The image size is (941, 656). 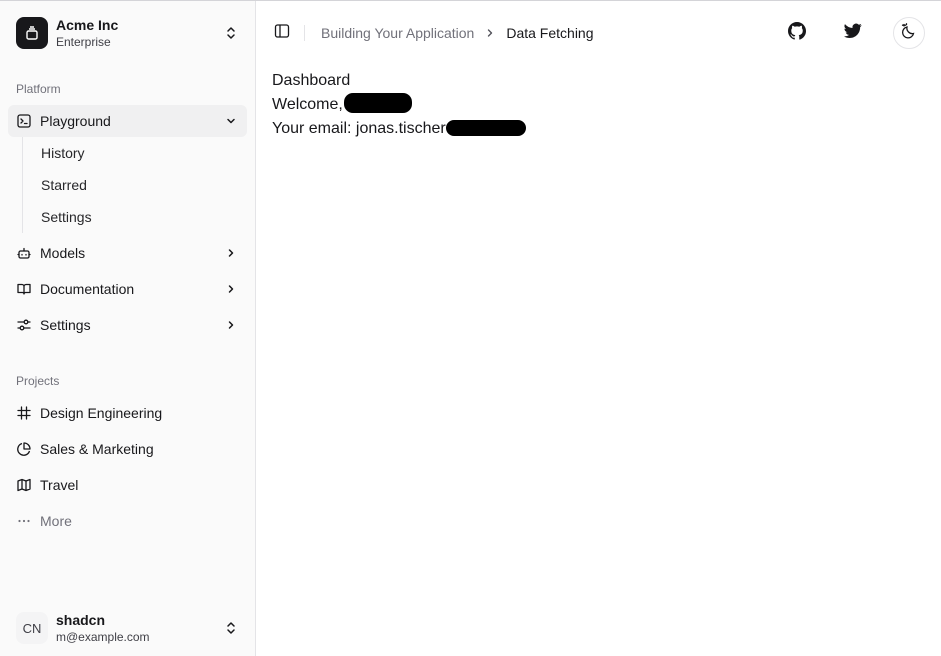 I want to click on header-divider, so click(x=304, y=33).